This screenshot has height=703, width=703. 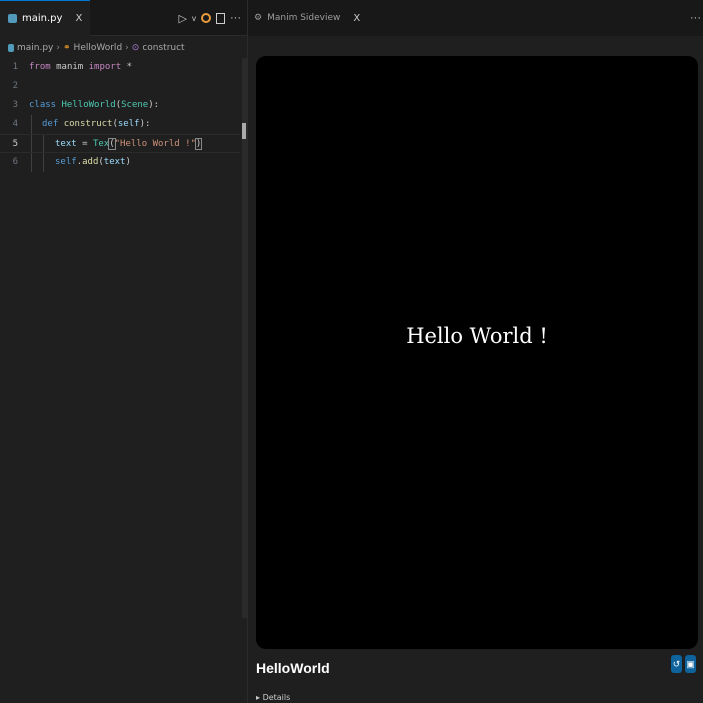 I want to click on code-line: 2, so click(x=120, y=86).